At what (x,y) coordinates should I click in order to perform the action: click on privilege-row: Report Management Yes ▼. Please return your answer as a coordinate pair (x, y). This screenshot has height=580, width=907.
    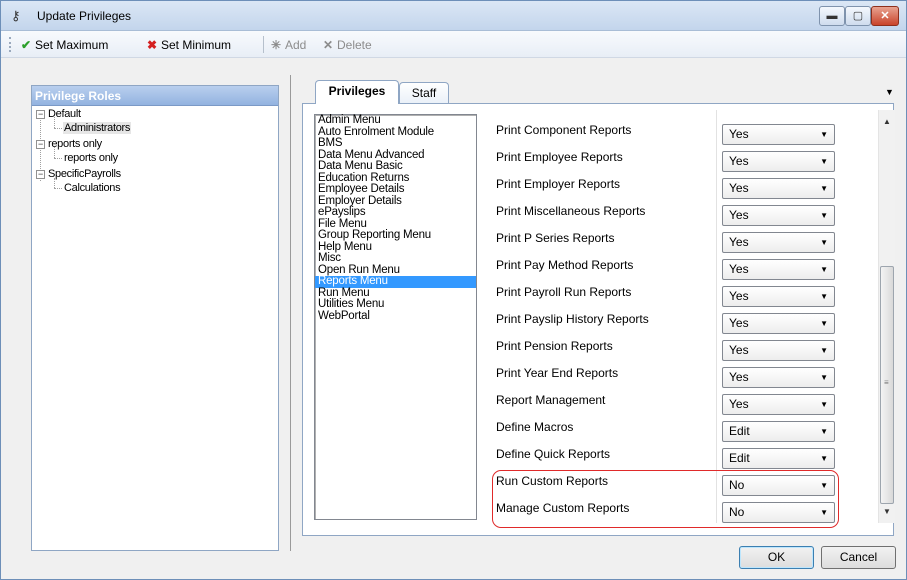
    Looking at the image, I should click on (682, 401).